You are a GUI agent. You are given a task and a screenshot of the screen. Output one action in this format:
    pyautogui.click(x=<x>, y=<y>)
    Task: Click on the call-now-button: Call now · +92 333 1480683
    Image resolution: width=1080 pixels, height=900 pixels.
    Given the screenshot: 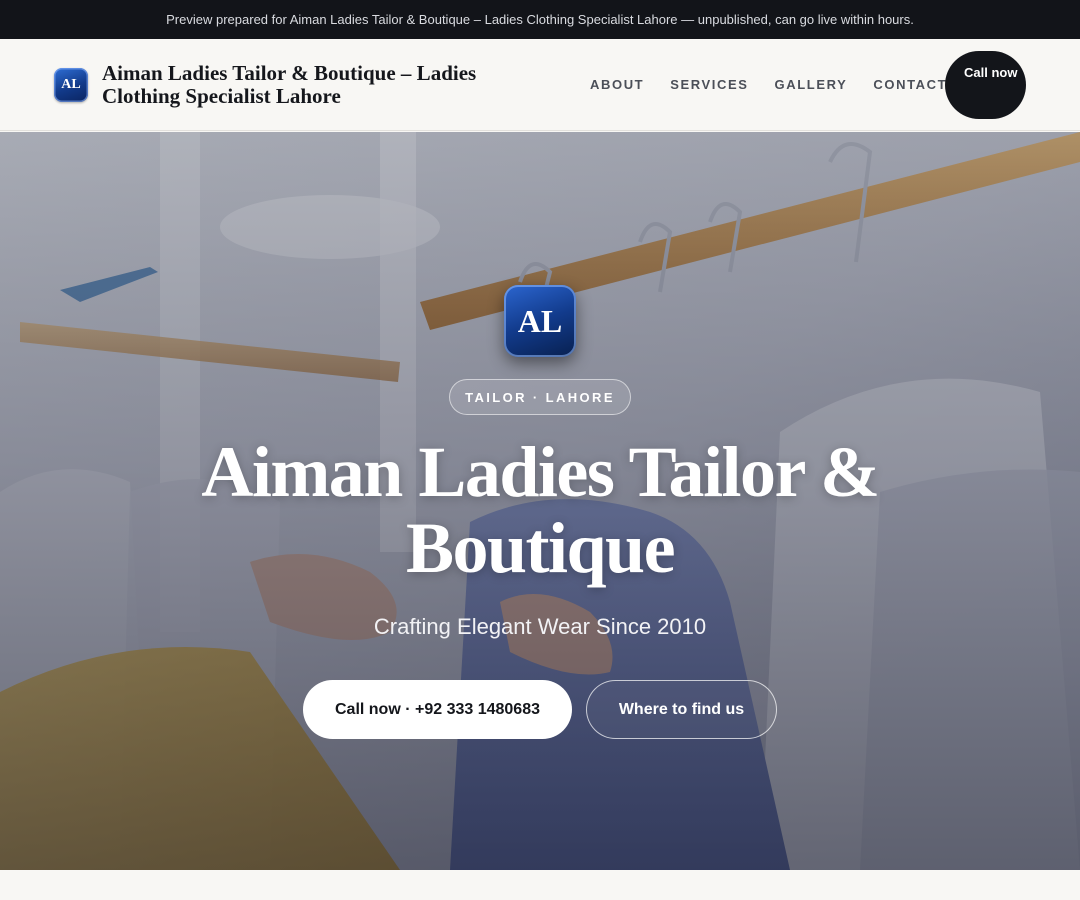 What is the action you would take?
    pyautogui.click(x=437, y=709)
    